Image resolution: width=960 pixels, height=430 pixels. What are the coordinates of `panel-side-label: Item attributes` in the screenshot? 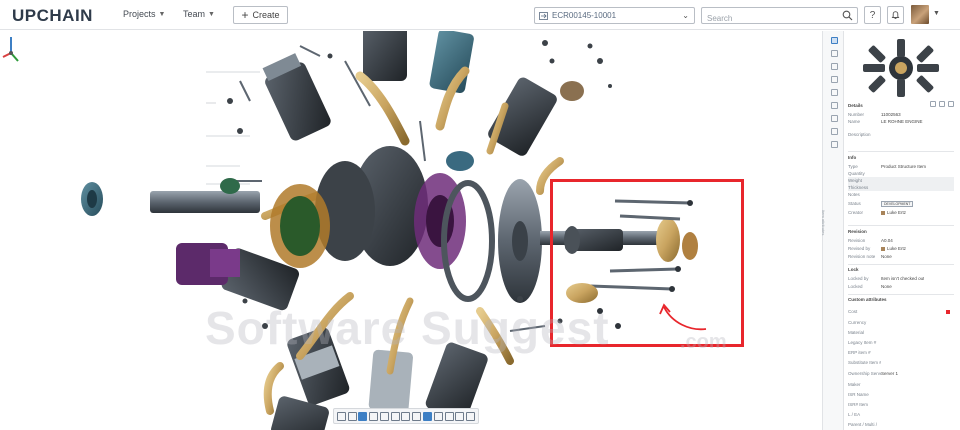 It's located at (823, 222).